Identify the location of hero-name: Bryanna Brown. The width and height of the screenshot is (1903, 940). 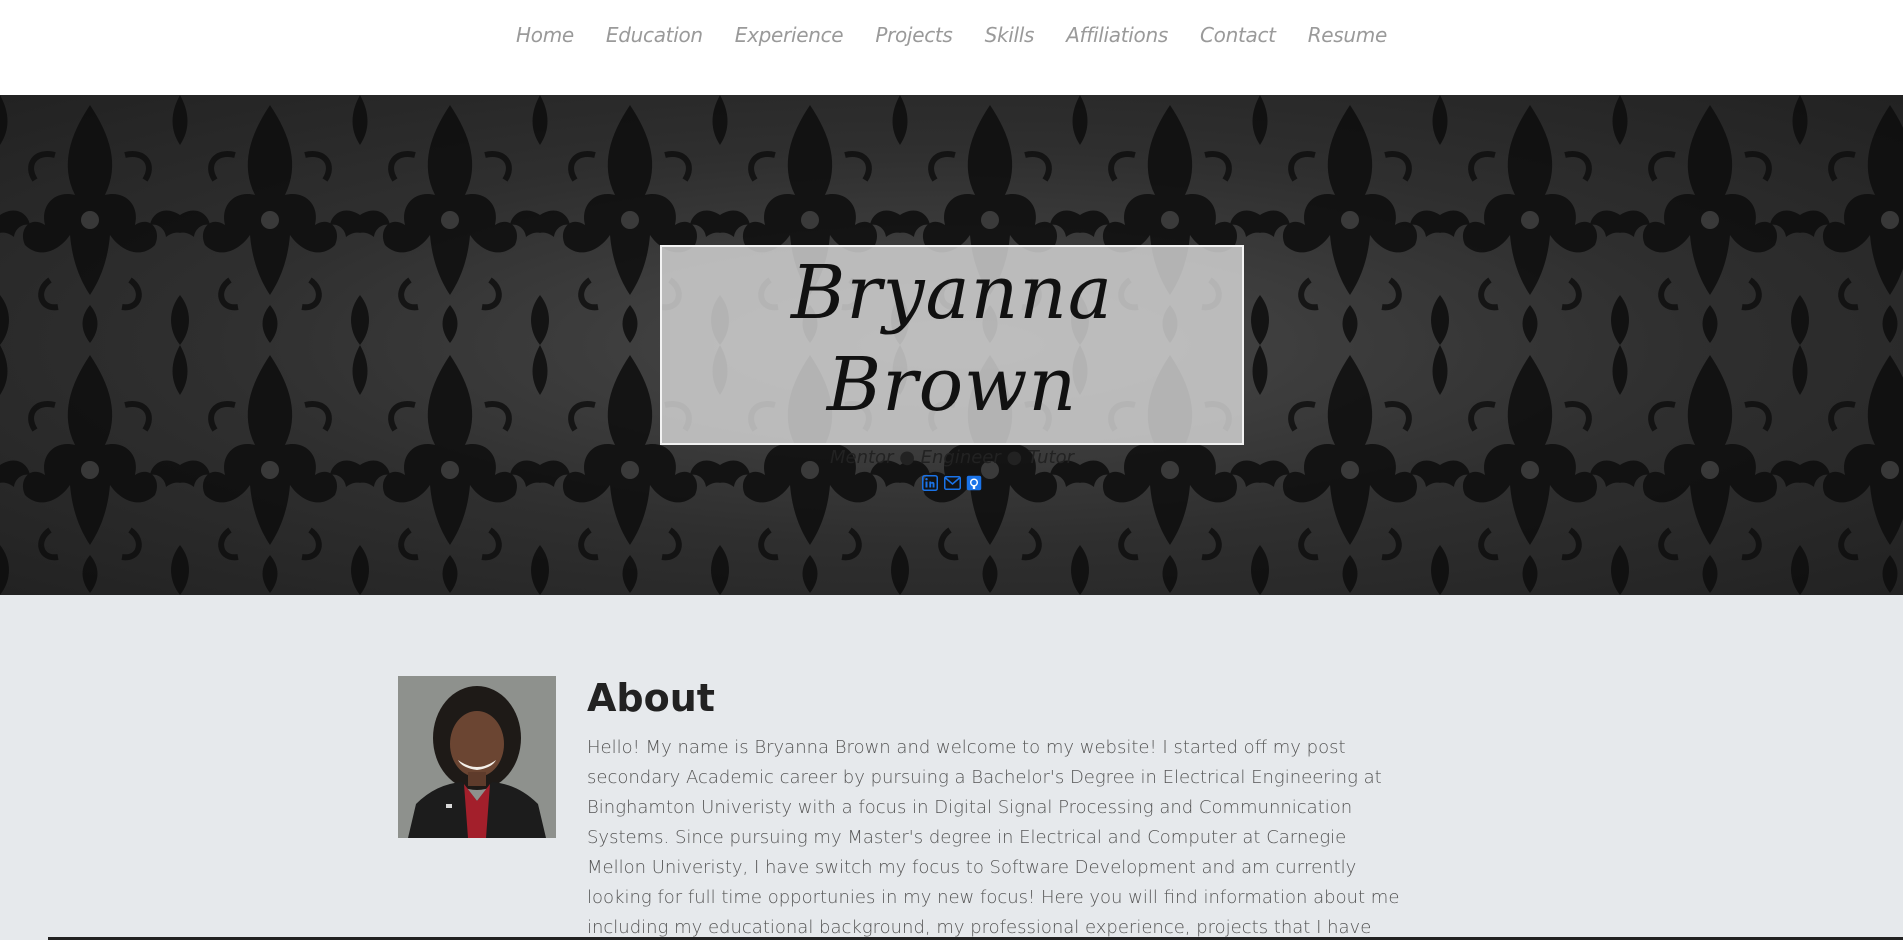
(952, 339).